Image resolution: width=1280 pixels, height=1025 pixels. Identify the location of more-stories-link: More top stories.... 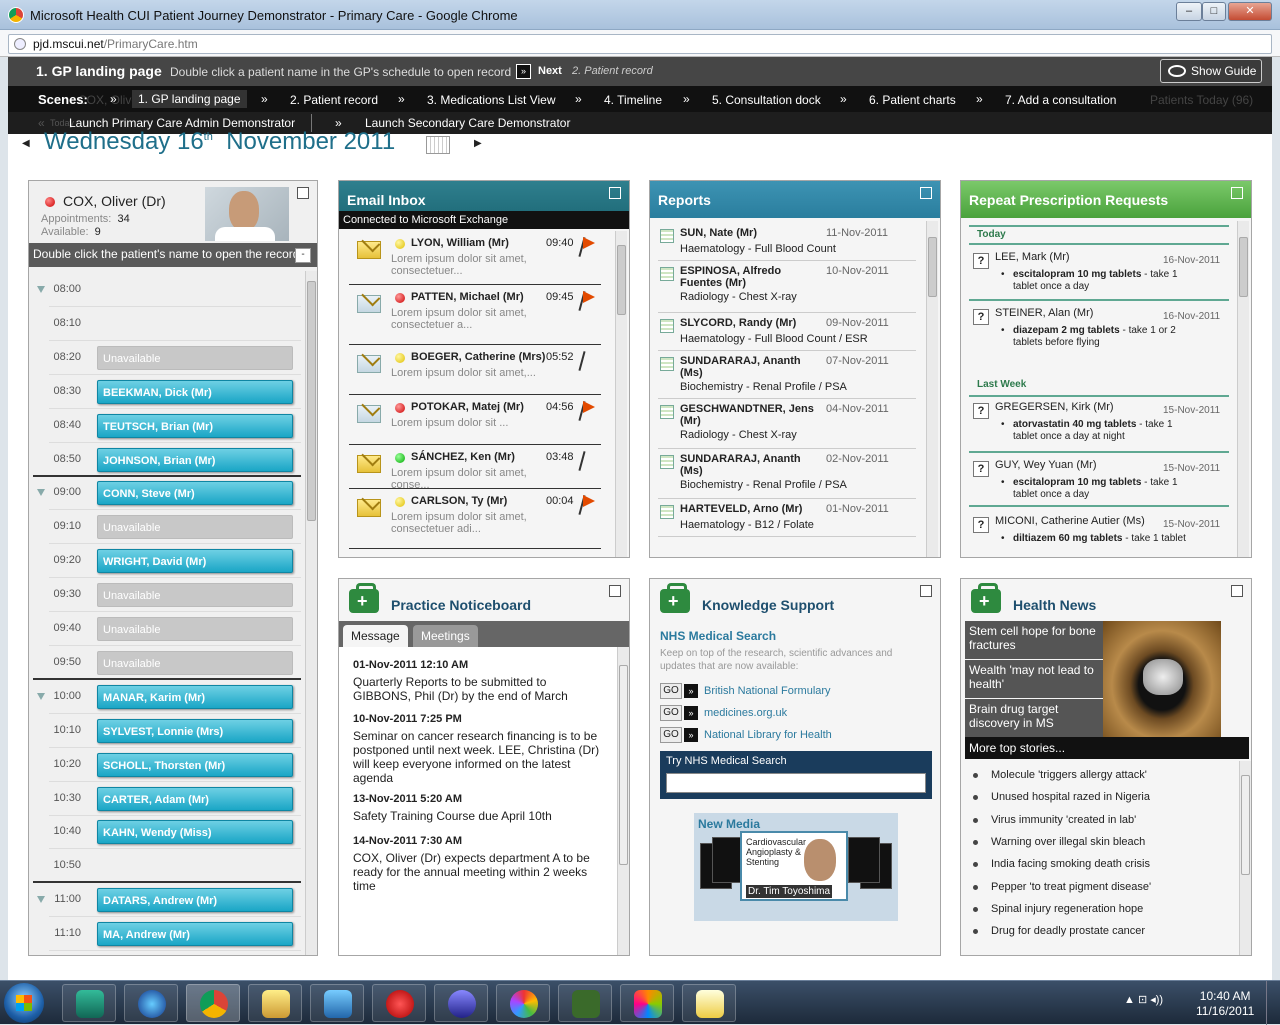
(1107, 748).